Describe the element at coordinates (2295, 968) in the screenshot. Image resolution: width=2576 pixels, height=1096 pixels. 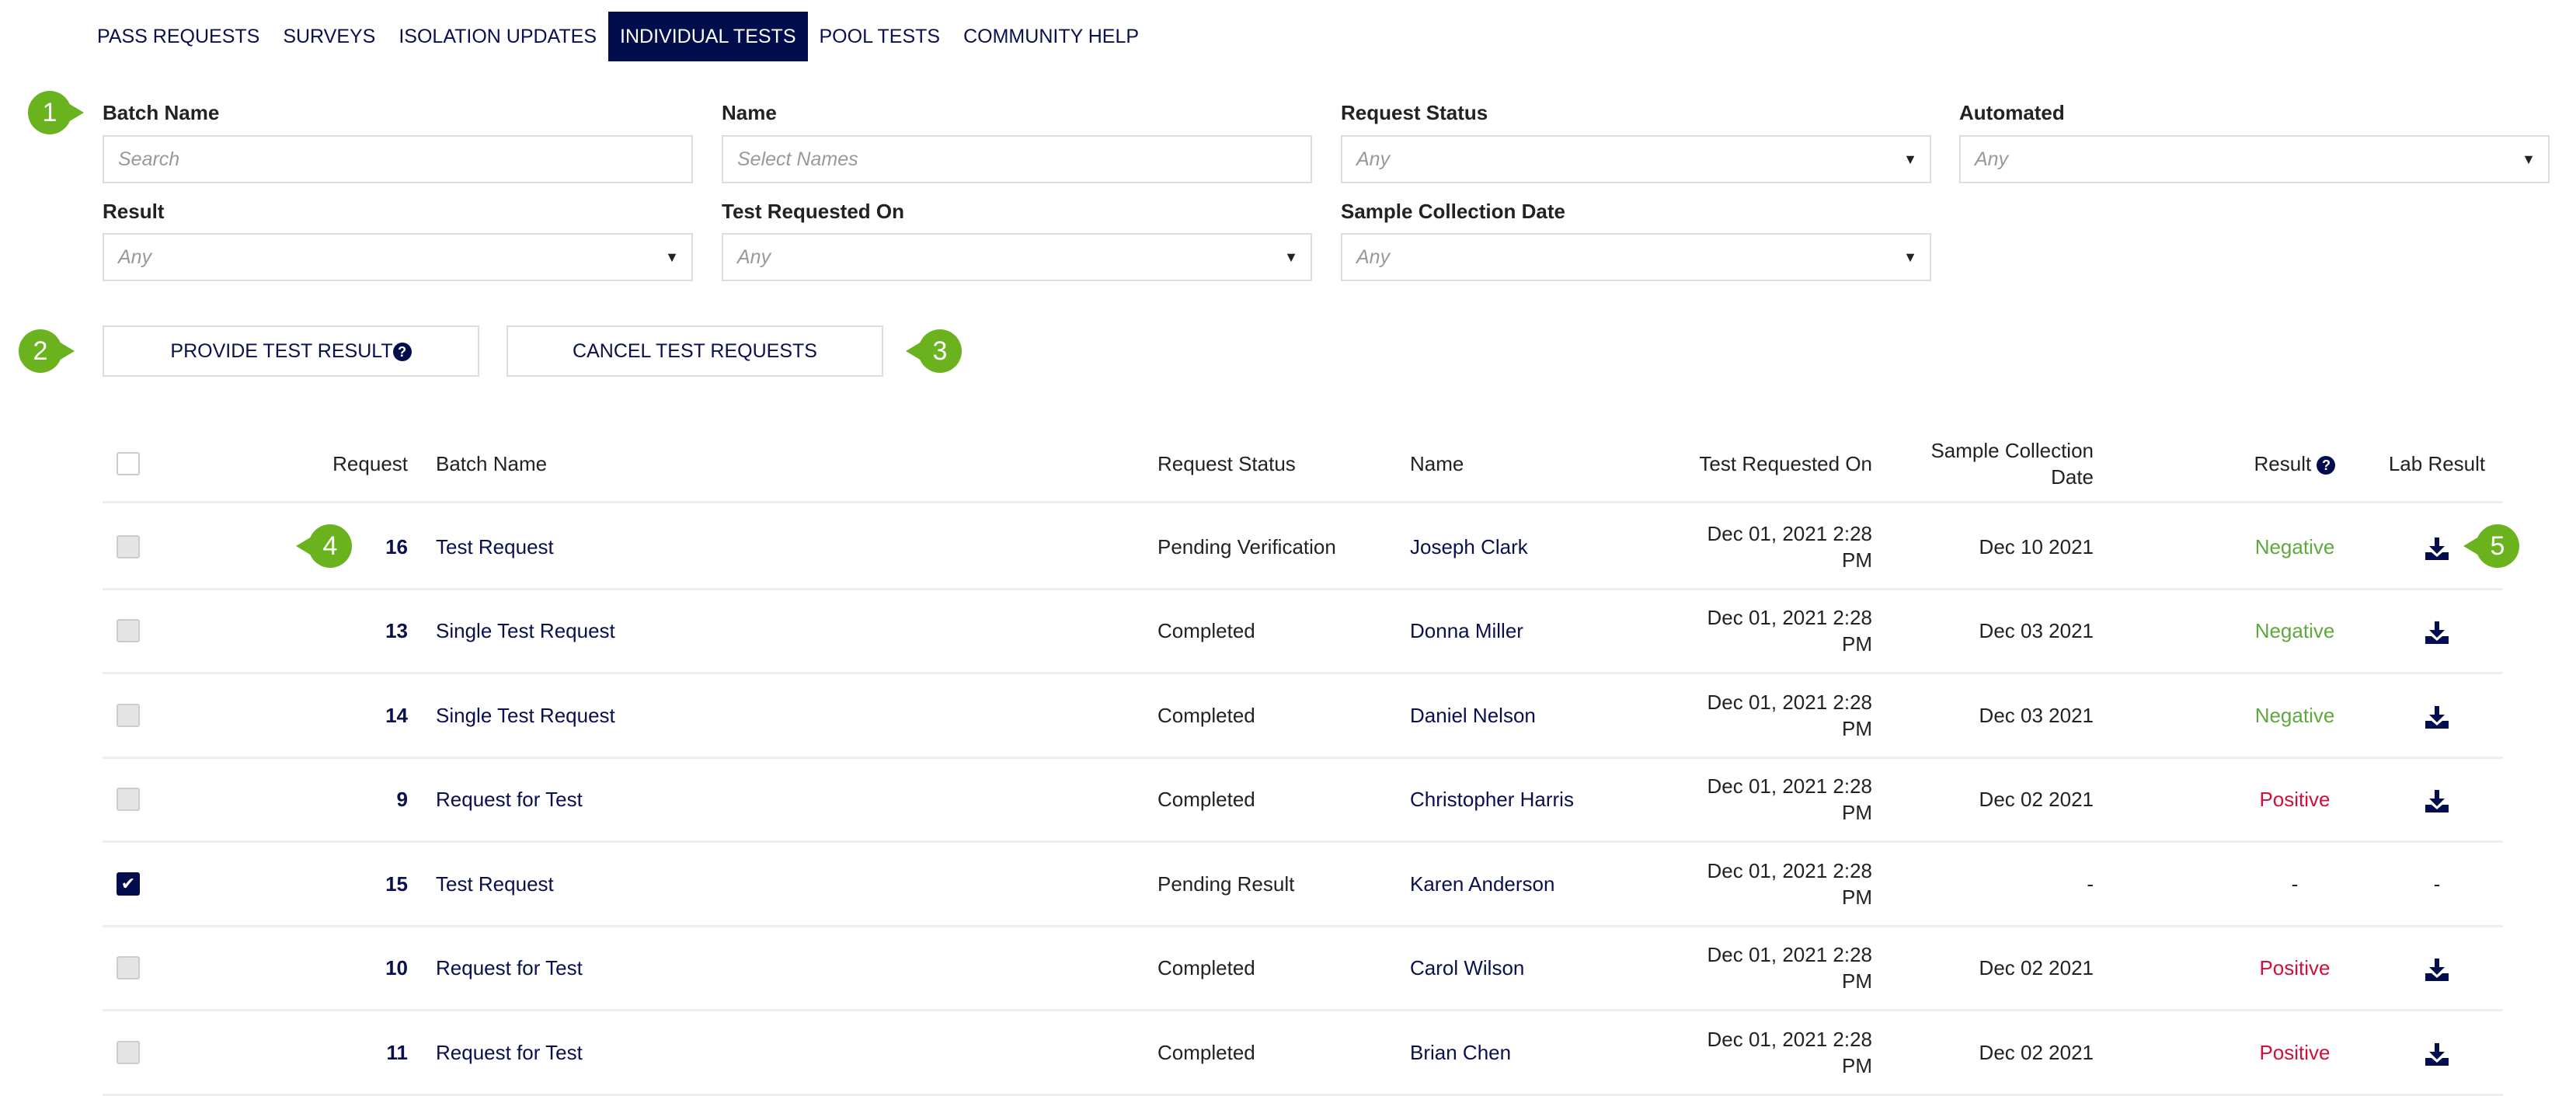
I see `result: Positive` at that location.